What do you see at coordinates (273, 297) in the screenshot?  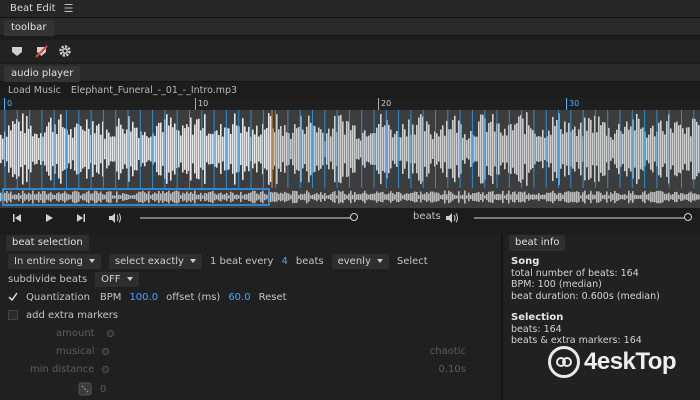 I see `reset-button: Reset` at bounding box center [273, 297].